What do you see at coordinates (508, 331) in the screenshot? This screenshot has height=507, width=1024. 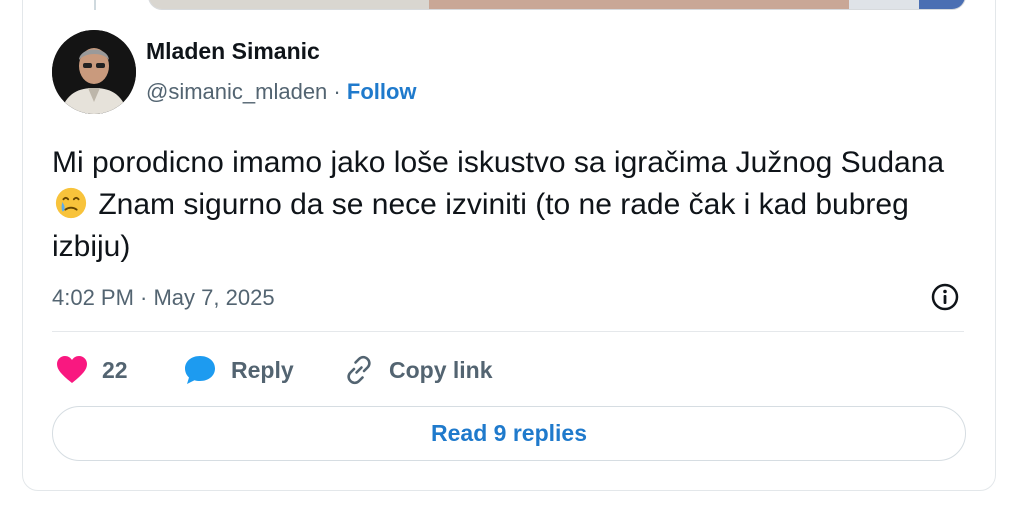 I see `divider` at bounding box center [508, 331].